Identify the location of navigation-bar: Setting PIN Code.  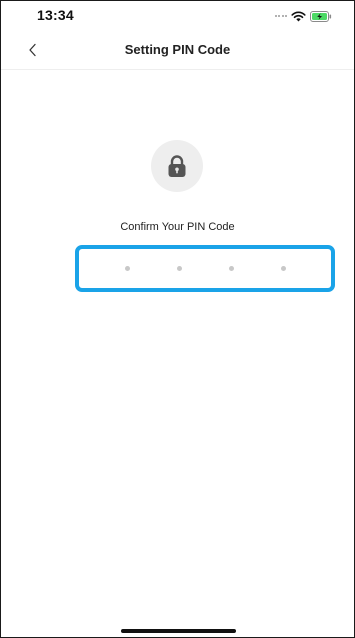
(177, 50).